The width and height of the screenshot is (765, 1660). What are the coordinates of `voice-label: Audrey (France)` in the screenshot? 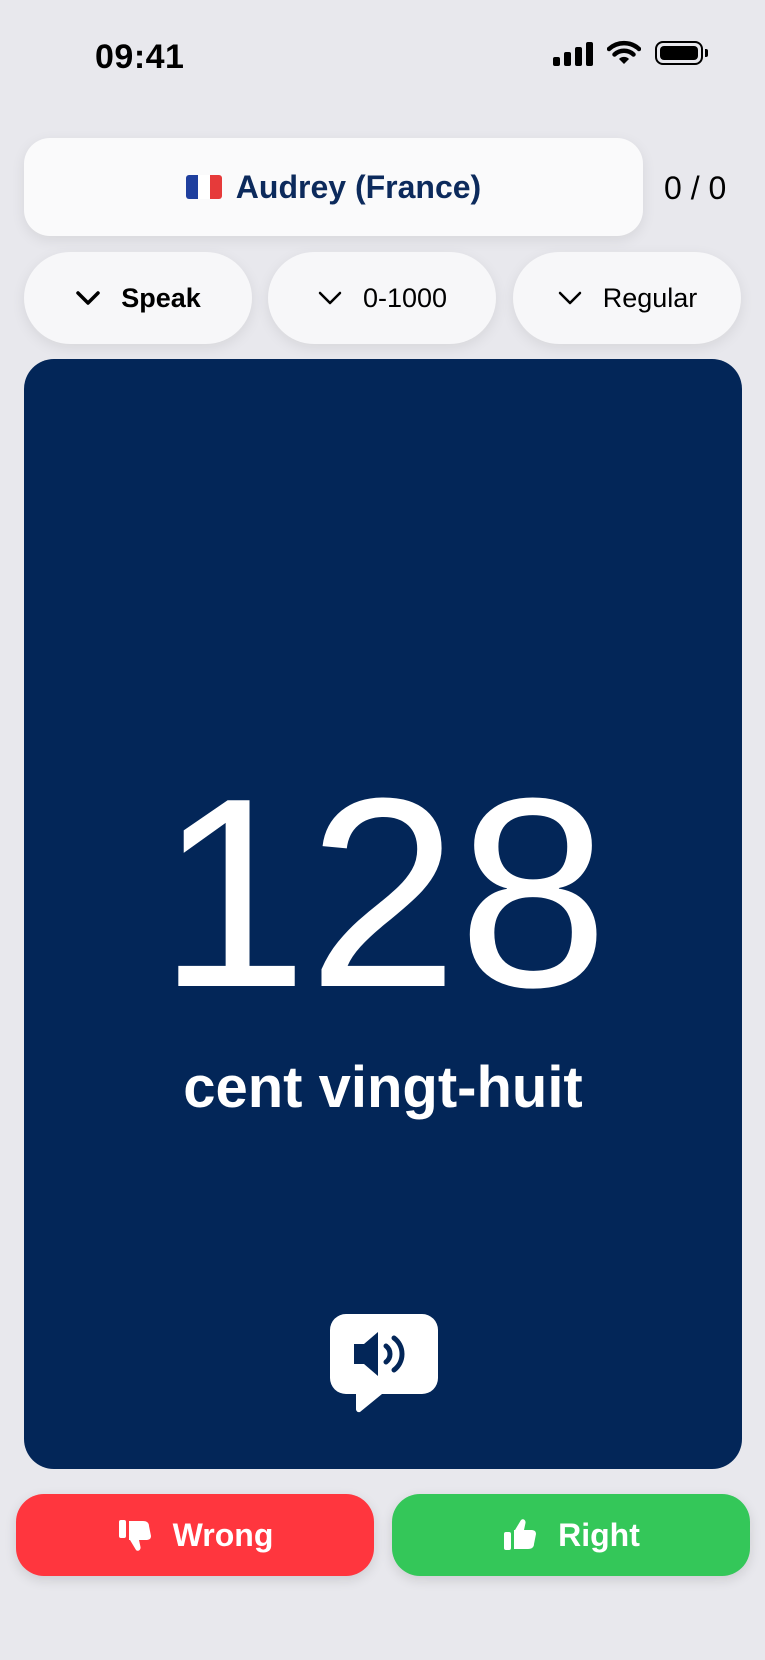 It's located at (358, 186).